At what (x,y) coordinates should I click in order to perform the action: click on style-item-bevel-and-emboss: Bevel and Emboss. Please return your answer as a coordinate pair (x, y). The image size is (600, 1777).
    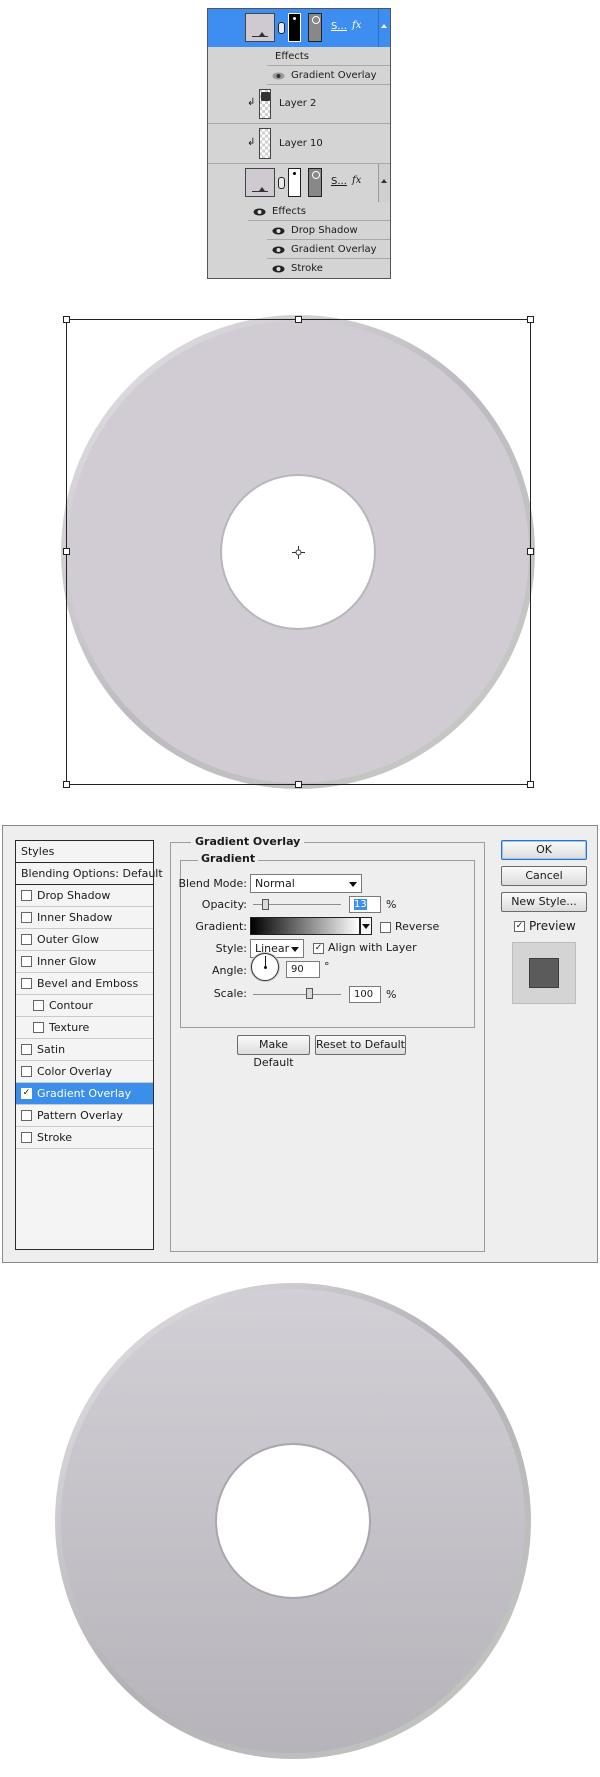
    Looking at the image, I should click on (84, 984).